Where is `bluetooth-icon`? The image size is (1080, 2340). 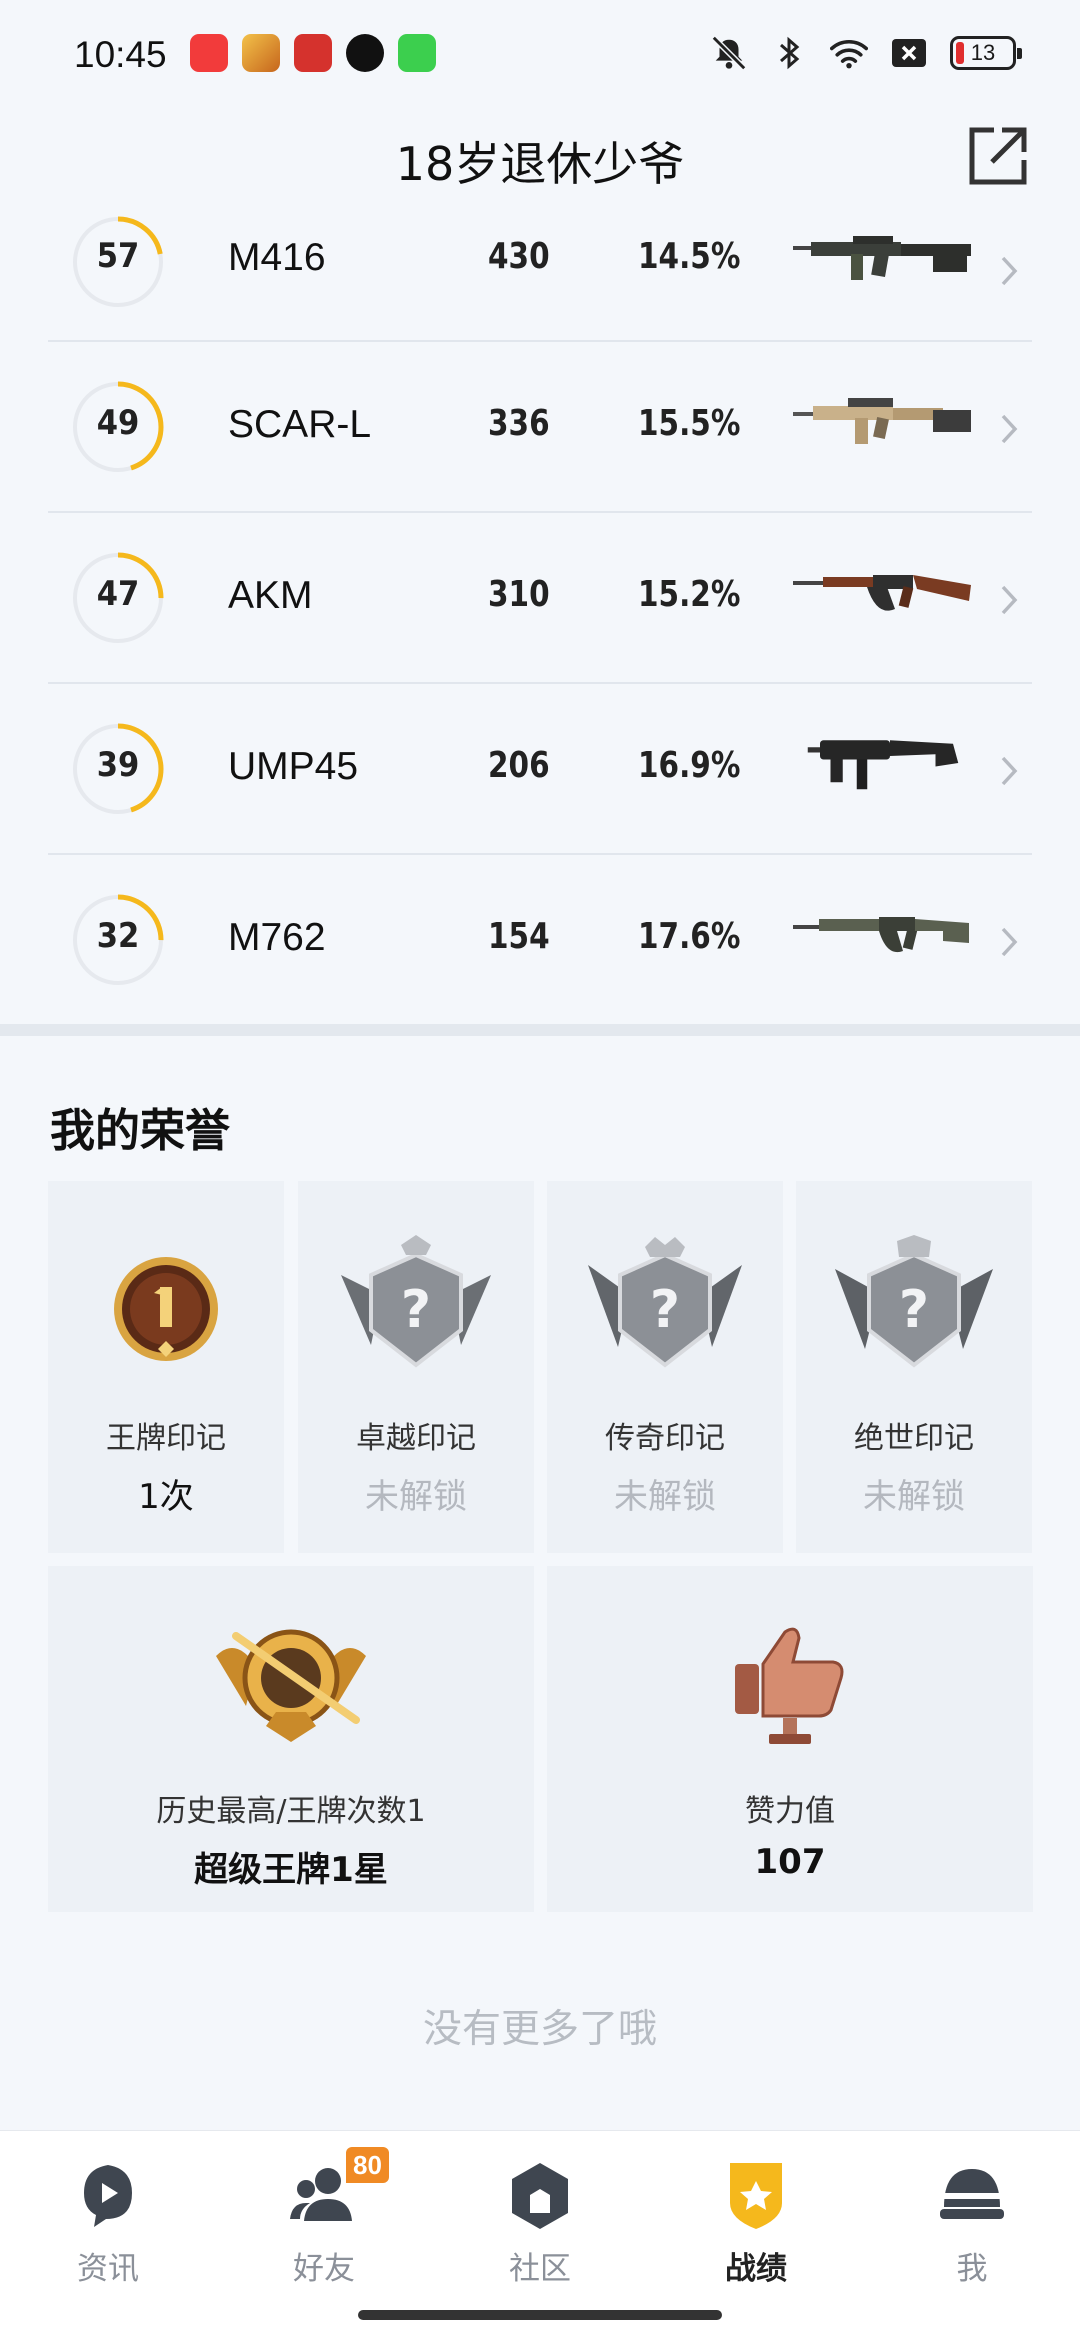
bluetooth-icon is located at coordinates (789, 53).